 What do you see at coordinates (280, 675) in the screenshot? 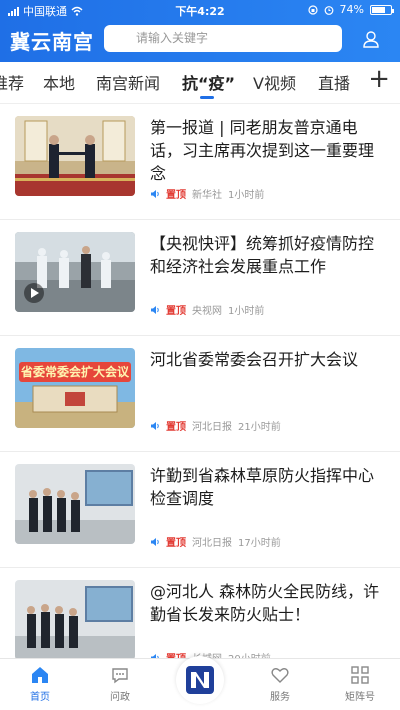
I see `heart-icon` at bounding box center [280, 675].